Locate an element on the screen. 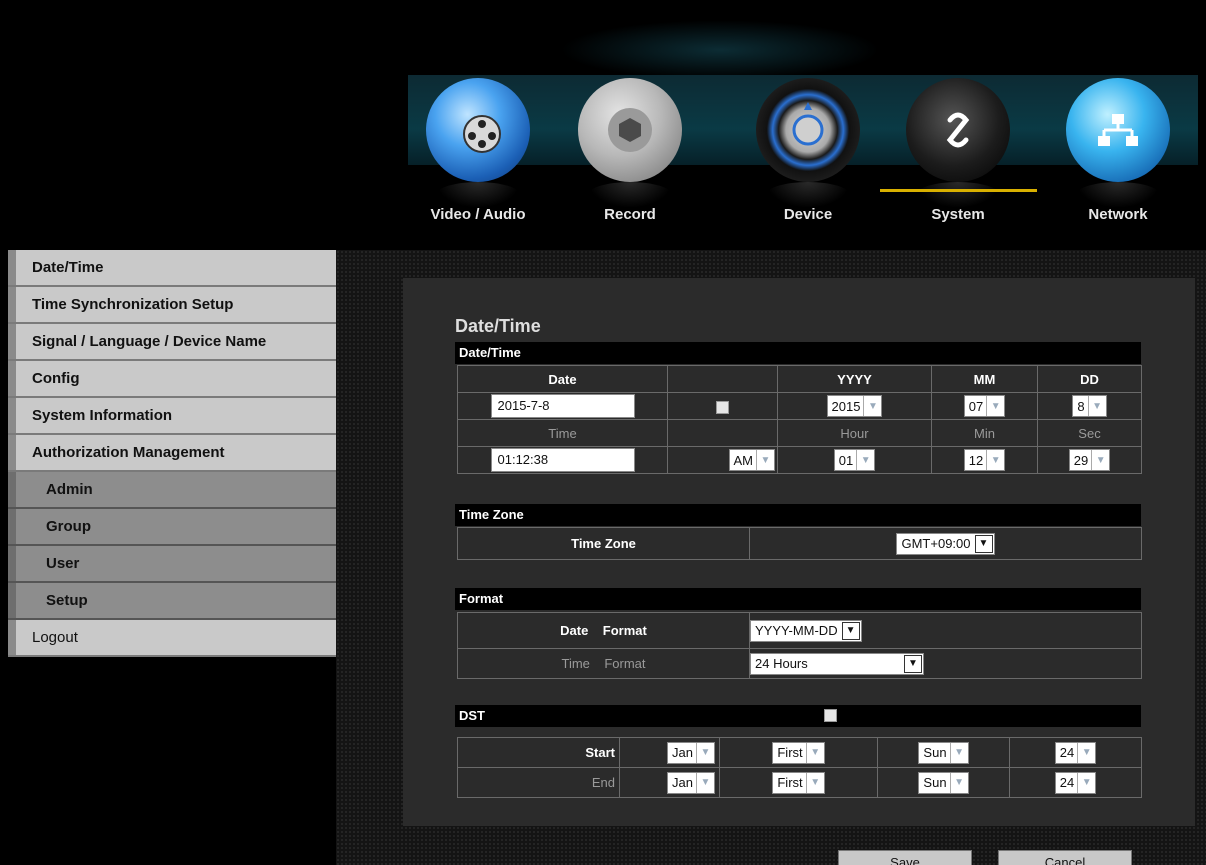 The height and width of the screenshot is (865, 1206). date-format-value: YYYY-MM-DD is located at coordinates (796, 630).